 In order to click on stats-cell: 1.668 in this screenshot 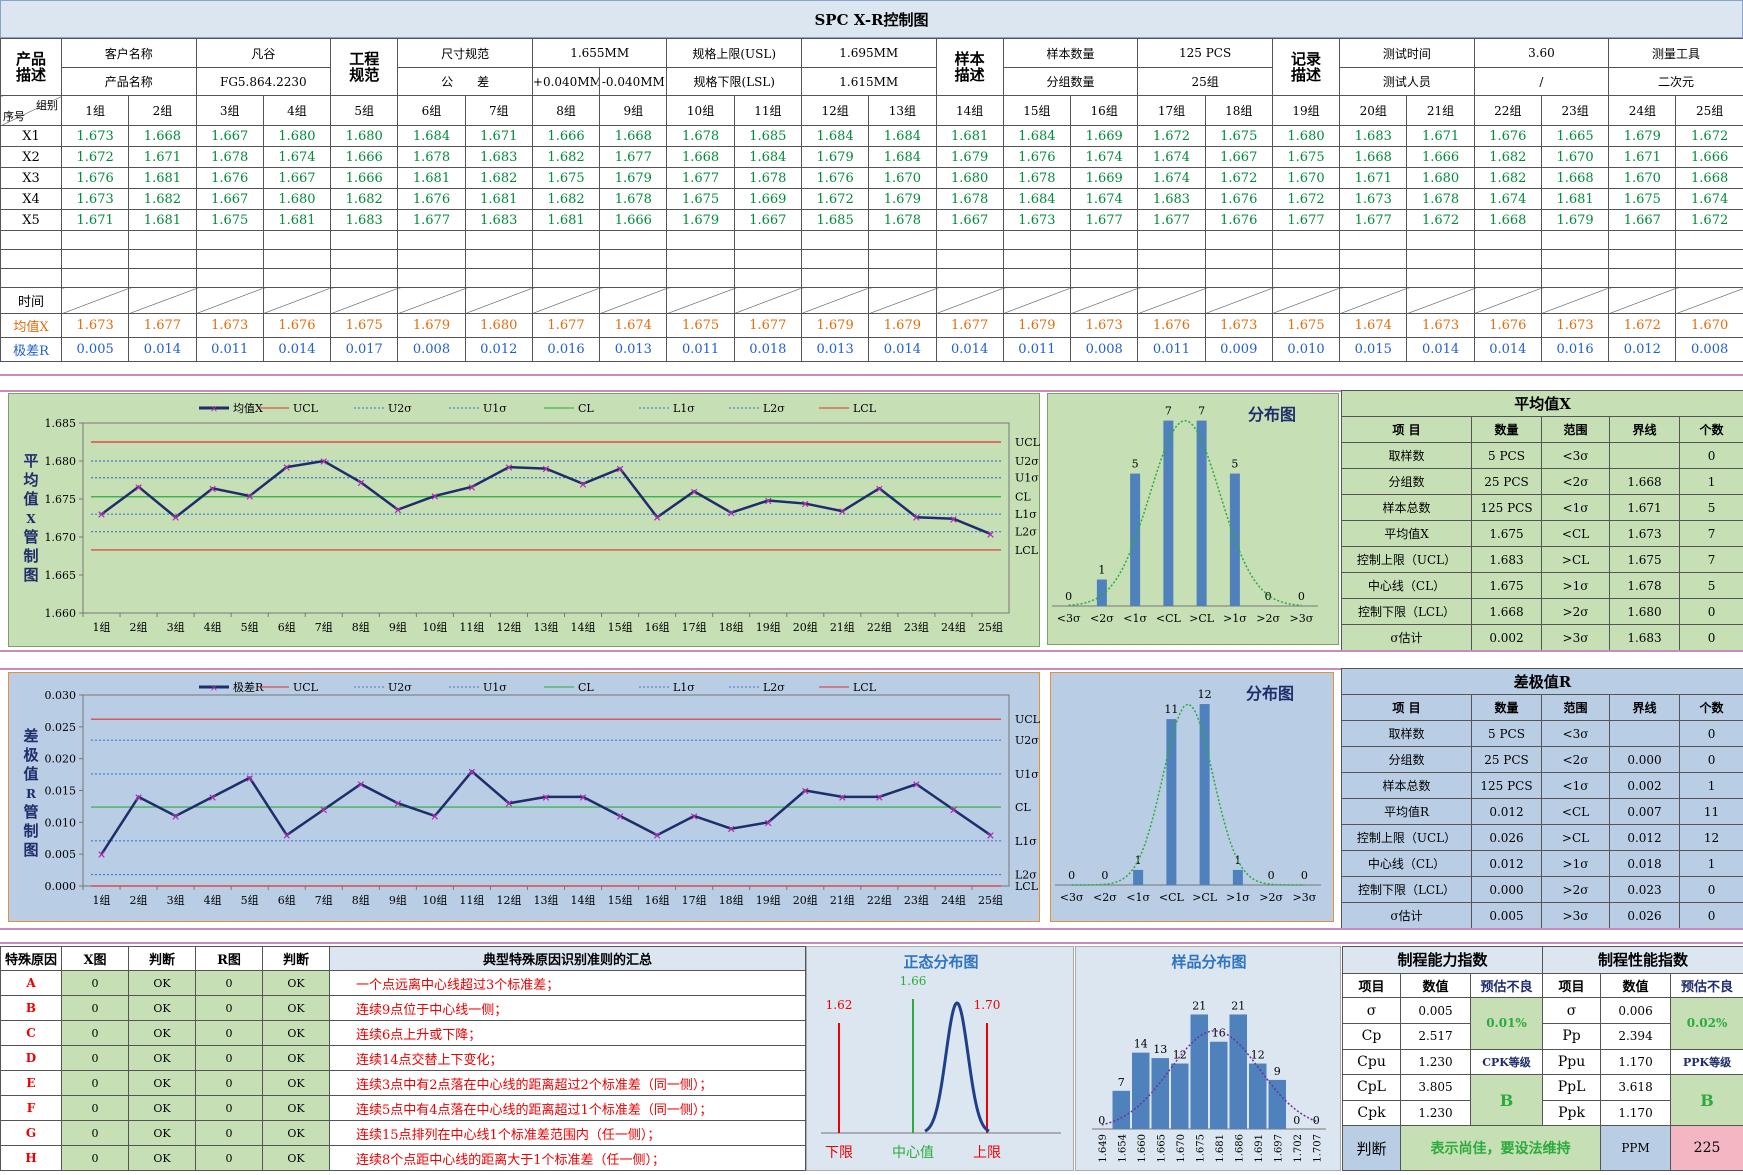, I will do `click(1507, 612)`.